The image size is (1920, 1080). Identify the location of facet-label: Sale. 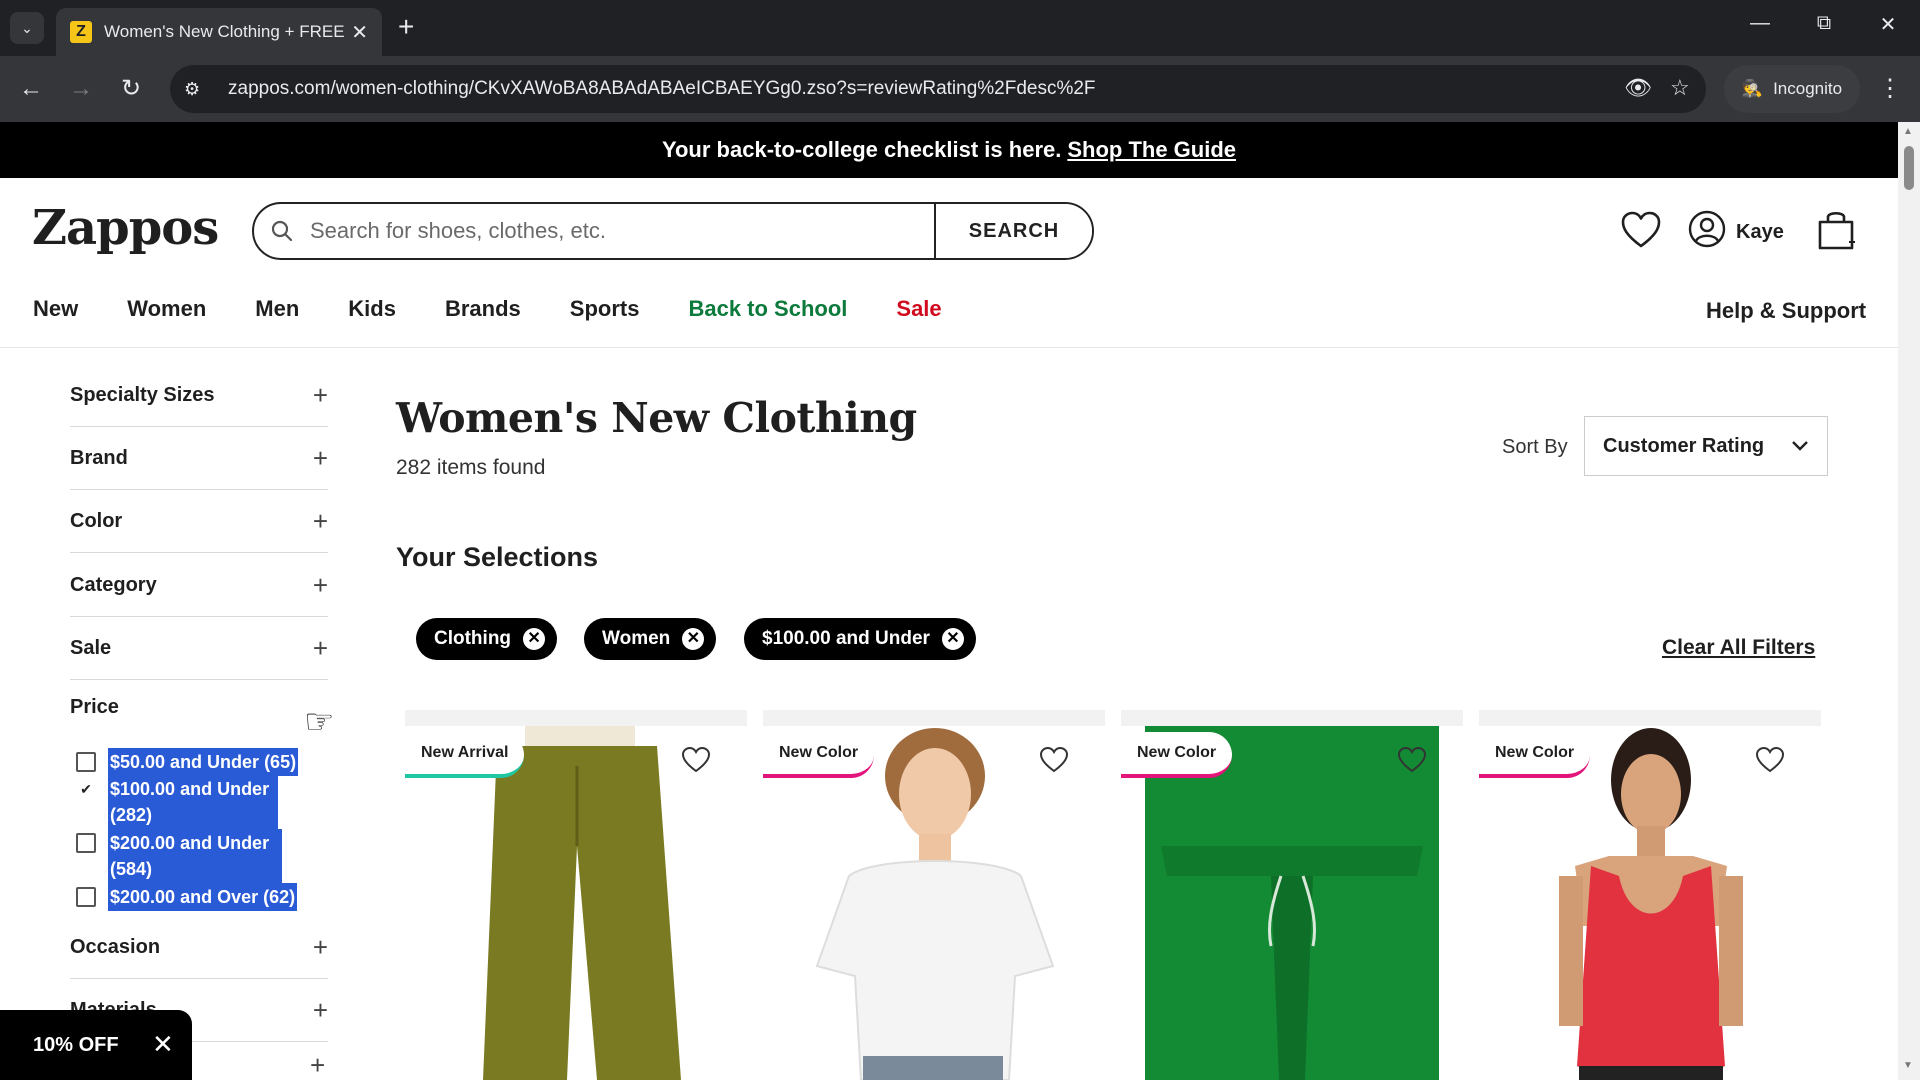
(91, 648).